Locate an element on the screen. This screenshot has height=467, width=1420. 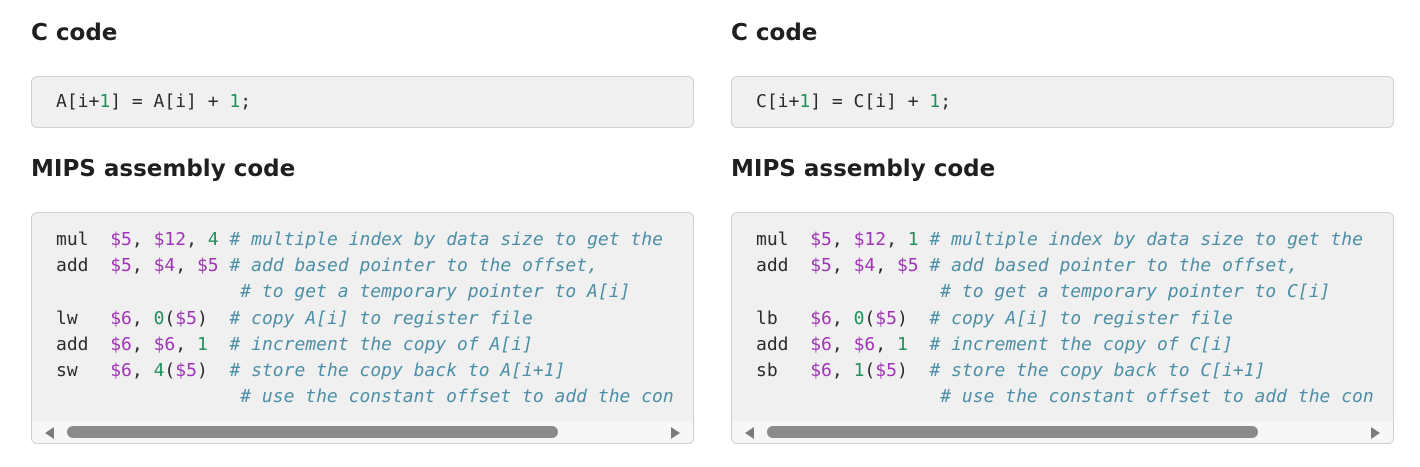
code-text: ; is located at coordinates (946, 101).